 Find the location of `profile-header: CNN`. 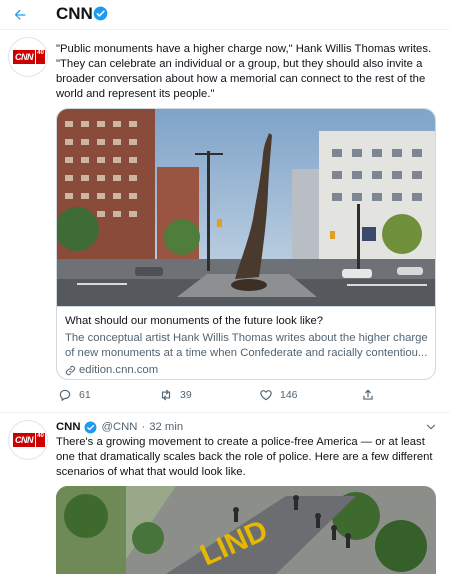

profile-header: CNN is located at coordinates (225, 15).